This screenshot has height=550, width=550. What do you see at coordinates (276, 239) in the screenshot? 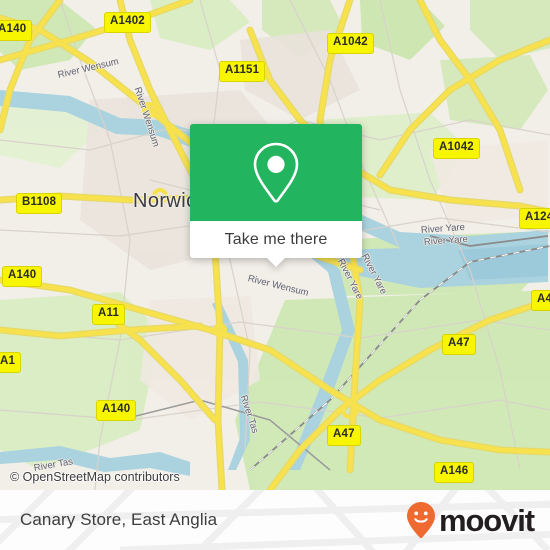
I see `take-me-there-label: Take me there` at bounding box center [276, 239].